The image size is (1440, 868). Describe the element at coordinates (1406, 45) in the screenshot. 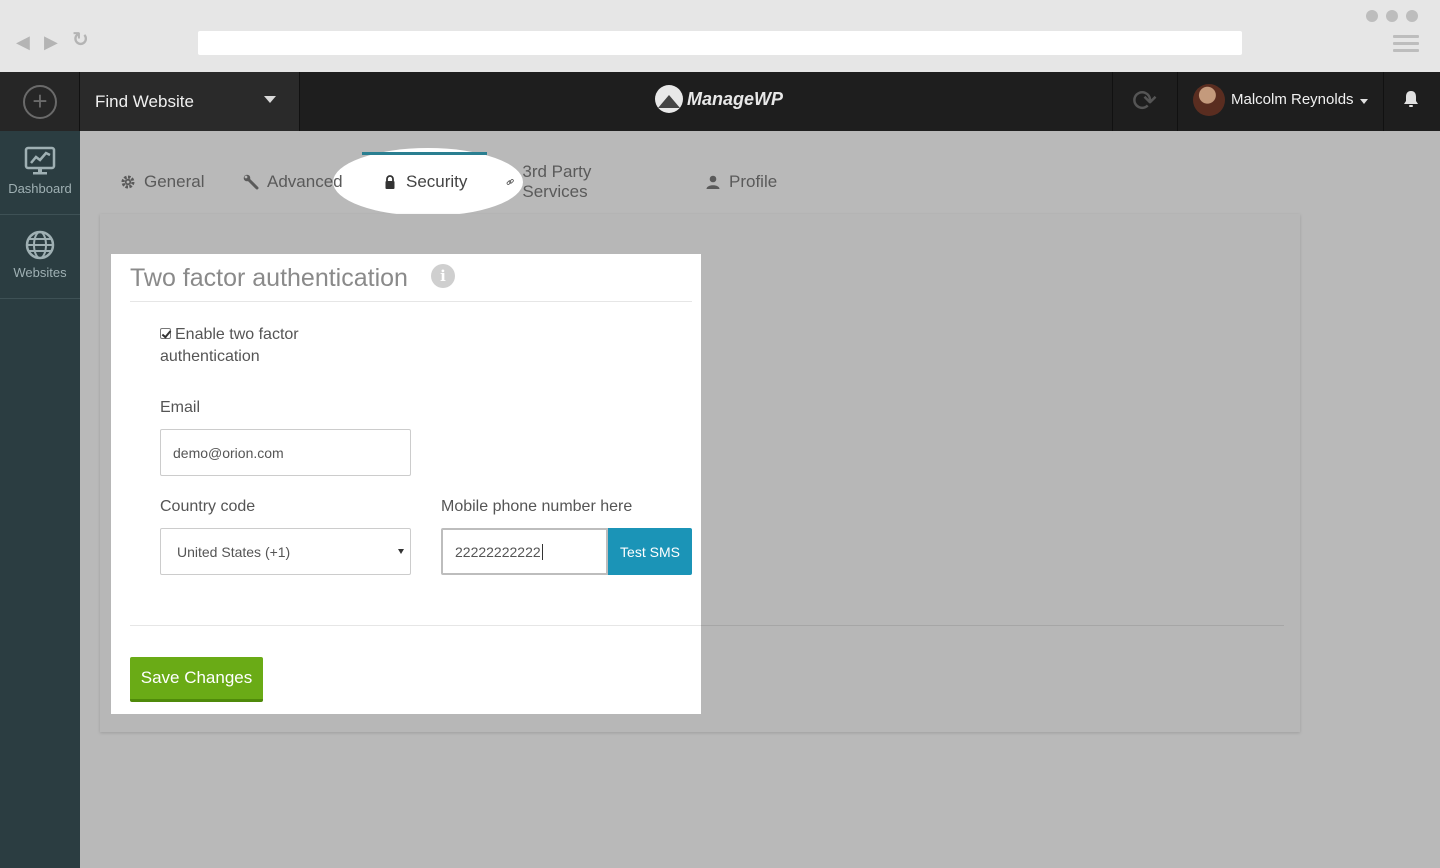

I see `browser-menu-icon` at that location.